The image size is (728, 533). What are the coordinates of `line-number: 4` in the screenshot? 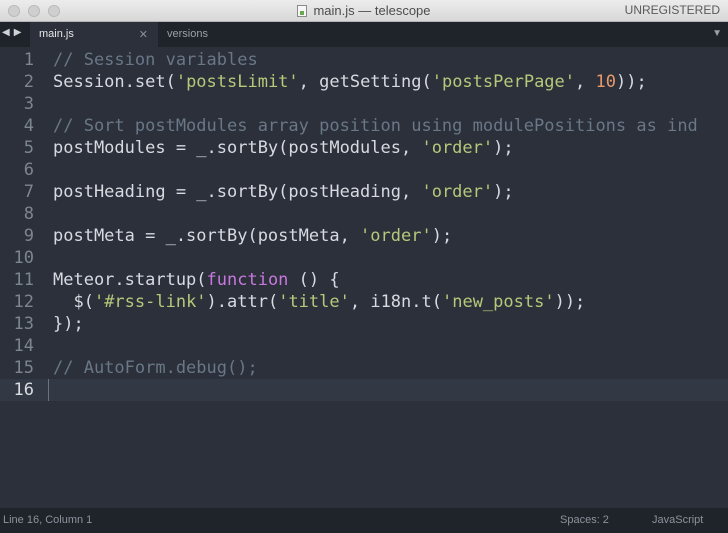 It's located at (28, 126).